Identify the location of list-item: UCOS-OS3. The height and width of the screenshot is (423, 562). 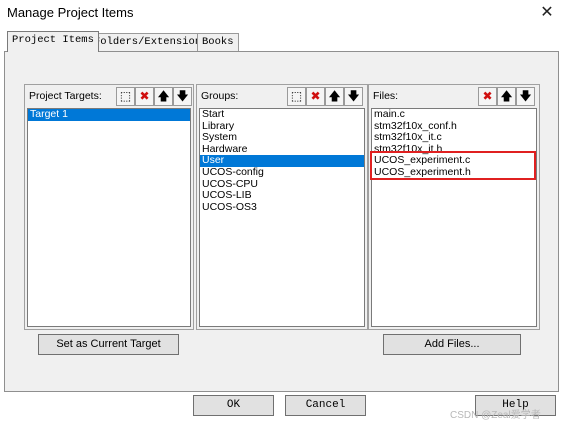
(282, 207).